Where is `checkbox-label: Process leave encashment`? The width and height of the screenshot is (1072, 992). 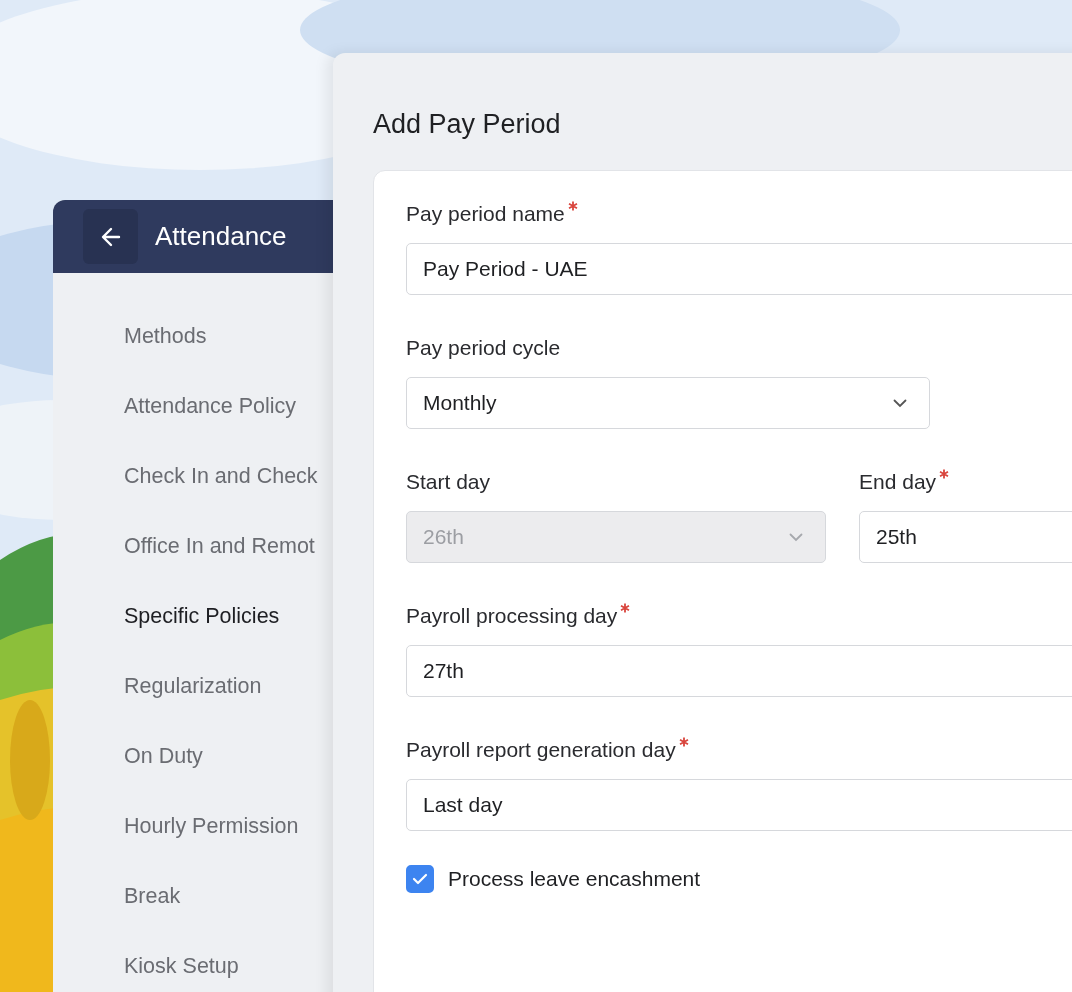
checkbox-label: Process leave encashment is located at coordinates (574, 879).